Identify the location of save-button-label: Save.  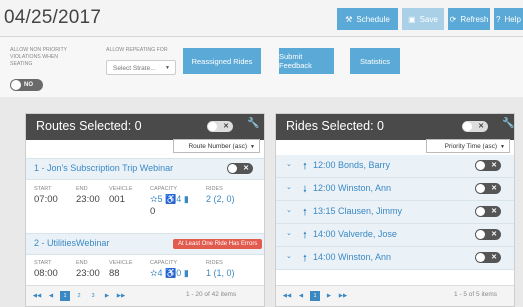
(428, 19).